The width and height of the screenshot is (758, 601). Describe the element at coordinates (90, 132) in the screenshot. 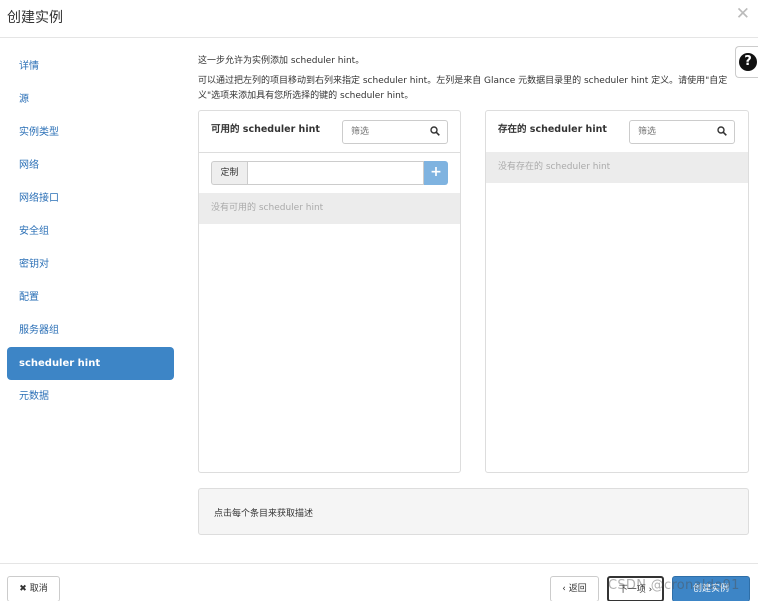

I see `nav-item-flavor: 实例类型` at that location.